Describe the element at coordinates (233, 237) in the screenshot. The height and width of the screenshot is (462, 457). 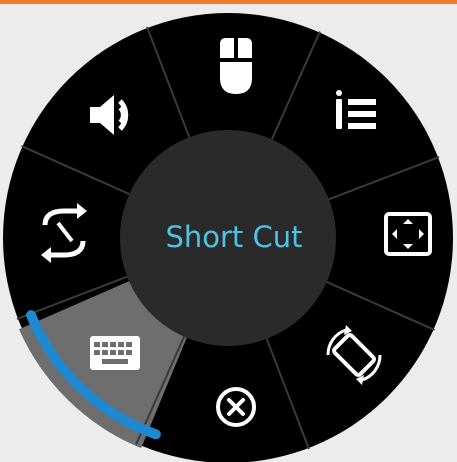
I see `center-label: Short Cut` at that location.